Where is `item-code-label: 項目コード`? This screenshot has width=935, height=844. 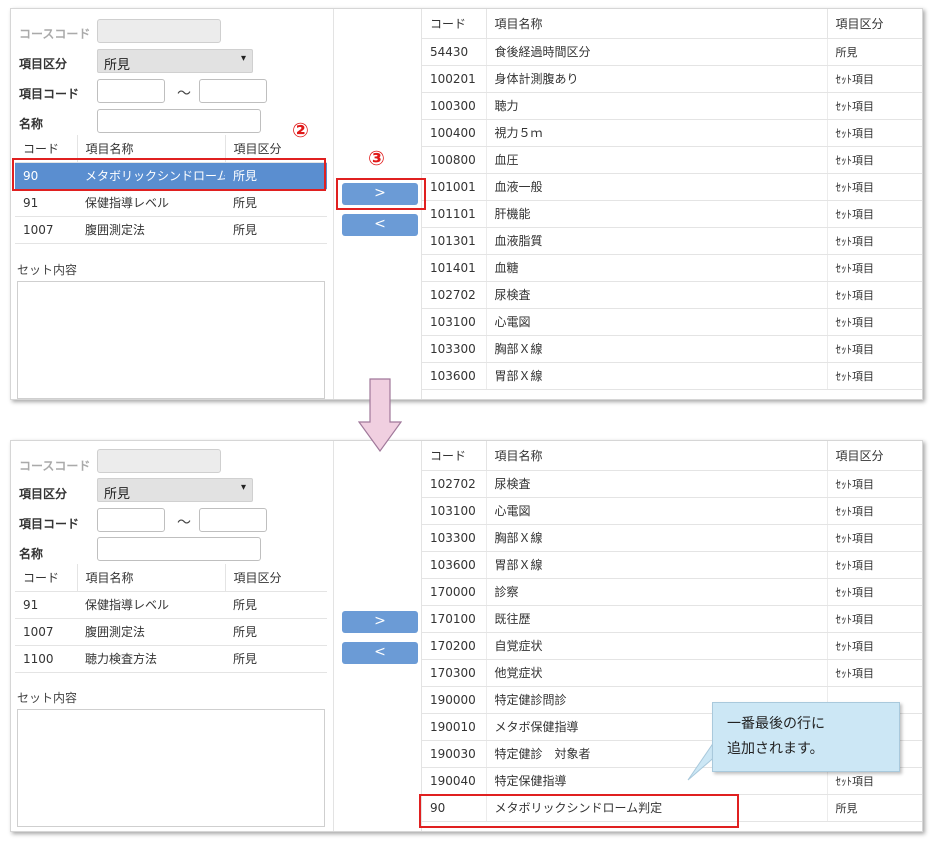
item-code-label: 項目コード is located at coordinates (49, 94).